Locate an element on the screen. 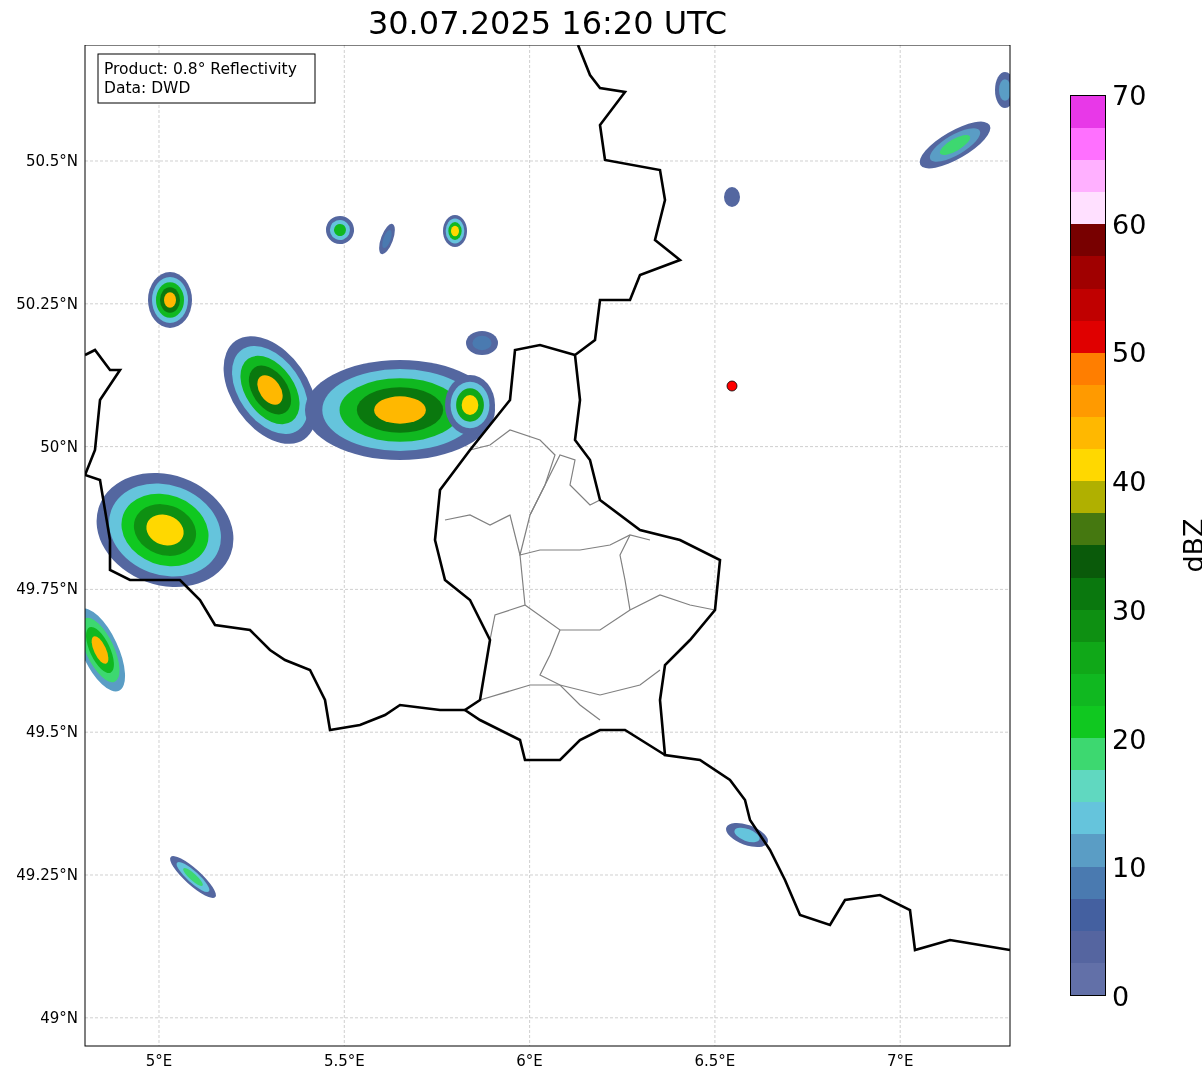 This screenshot has height=1081, width=1202. location-marker is located at coordinates (732, 386).